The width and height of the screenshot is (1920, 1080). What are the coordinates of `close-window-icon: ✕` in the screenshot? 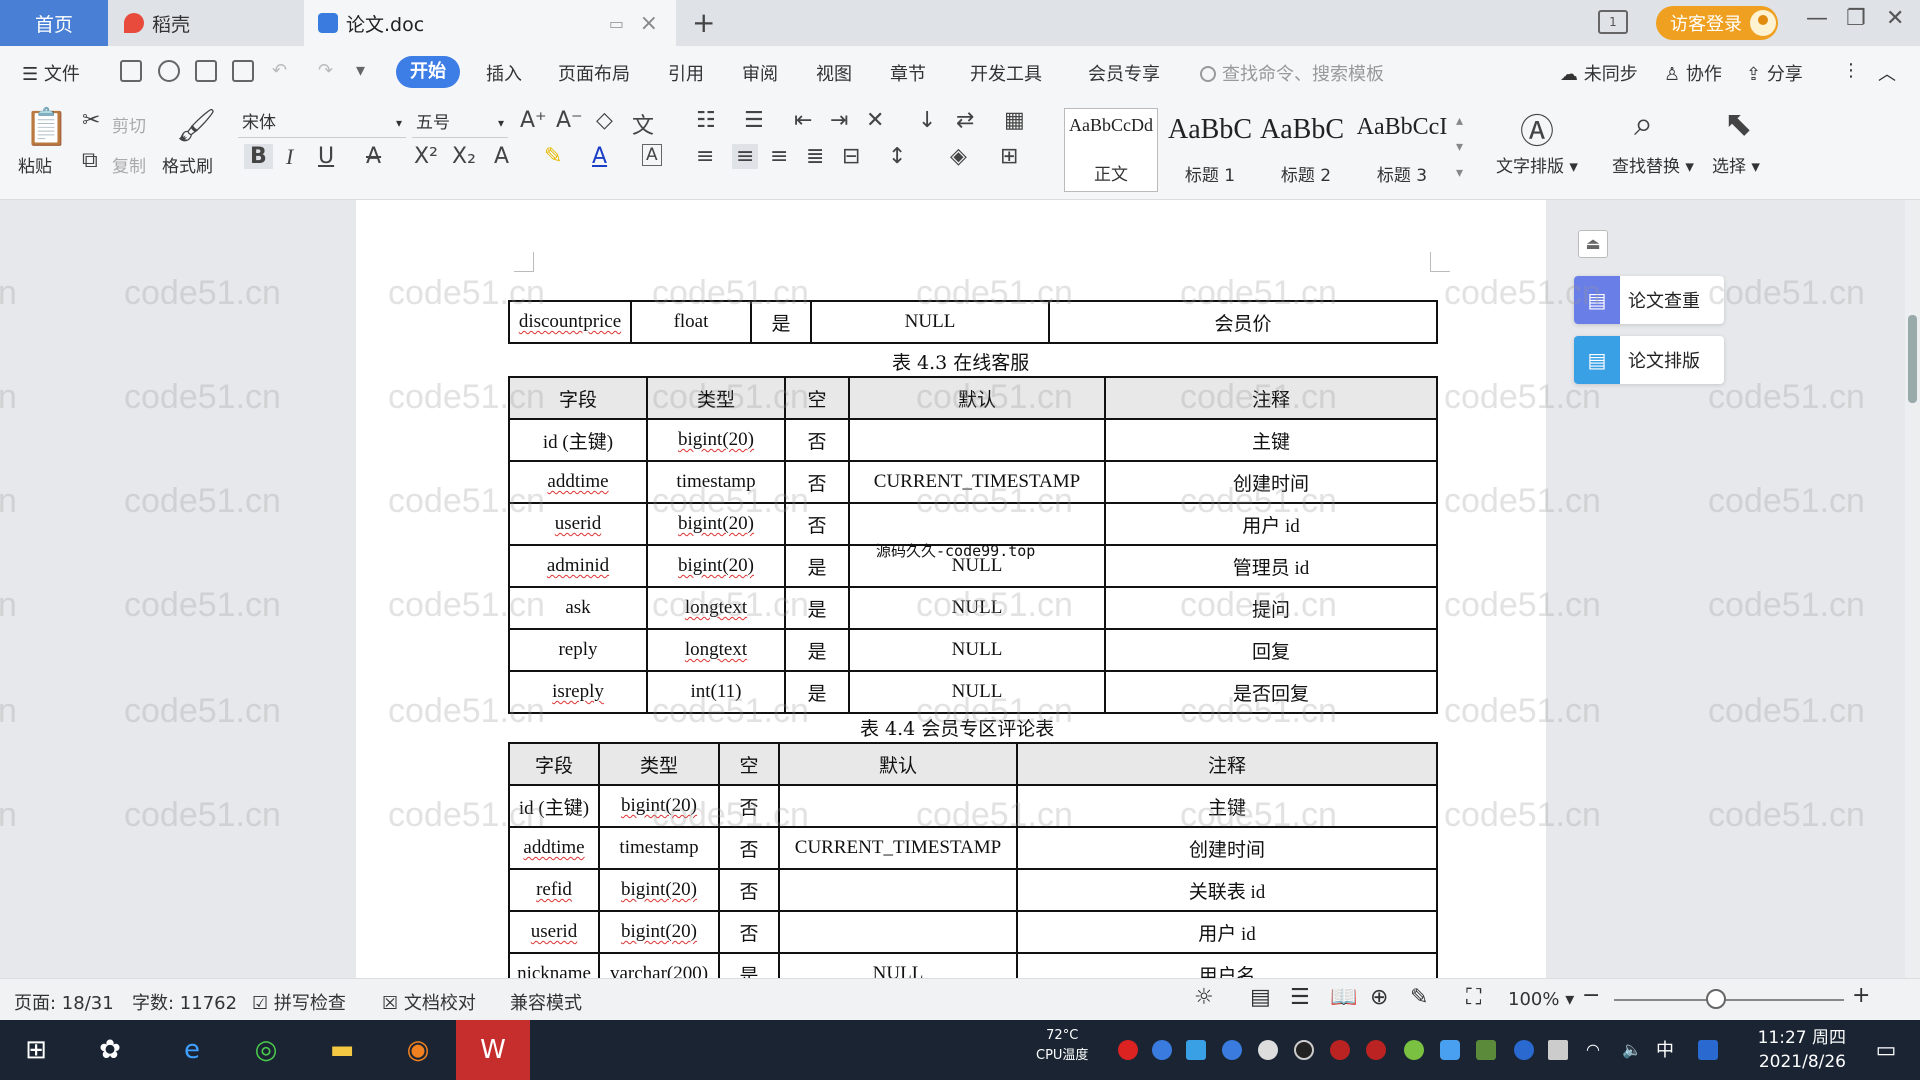 It's located at (1895, 18).